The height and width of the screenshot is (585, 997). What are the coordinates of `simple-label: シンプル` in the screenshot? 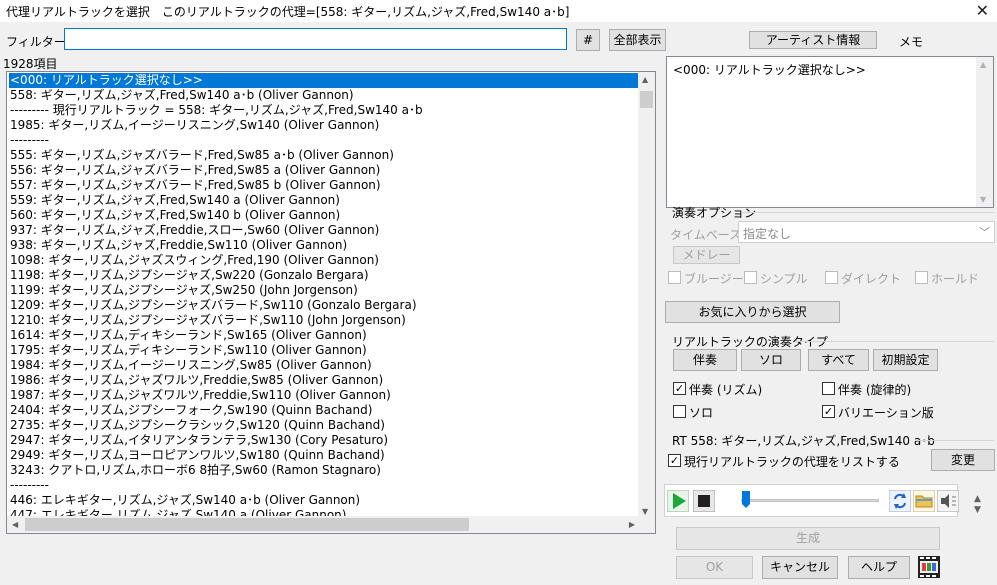 It's located at (784, 279).